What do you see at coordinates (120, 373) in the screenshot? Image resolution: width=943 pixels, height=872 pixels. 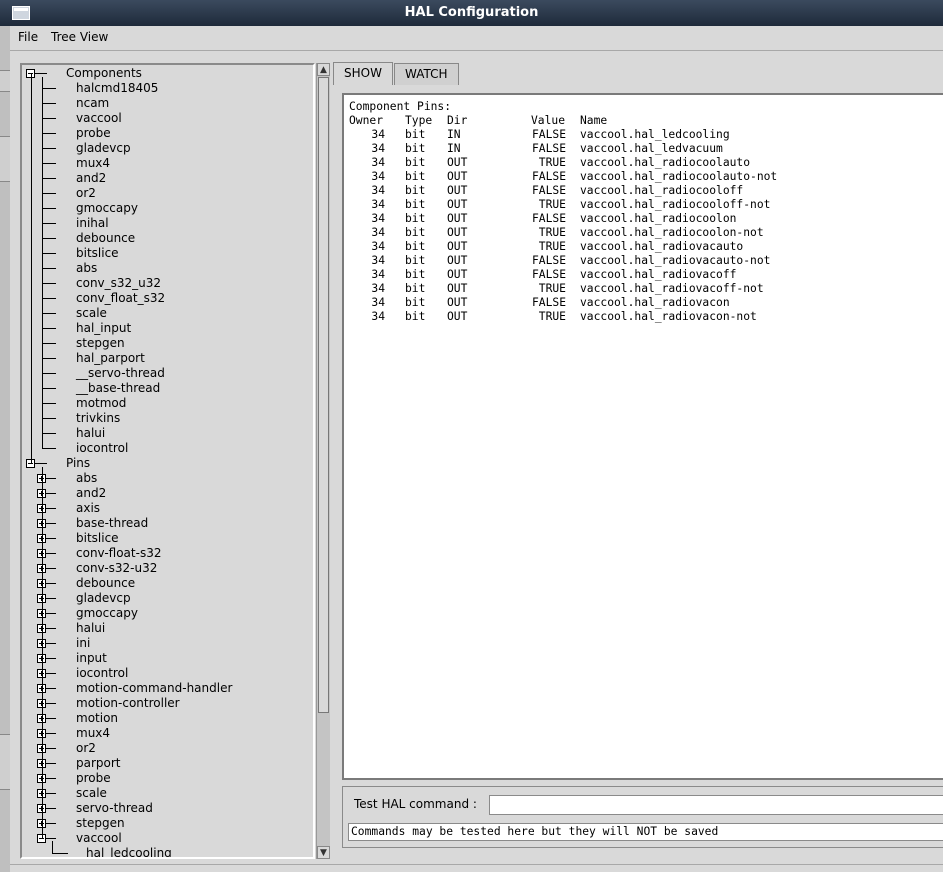 I see `tree-item-component: __servo-thread` at bounding box center [120, 373].